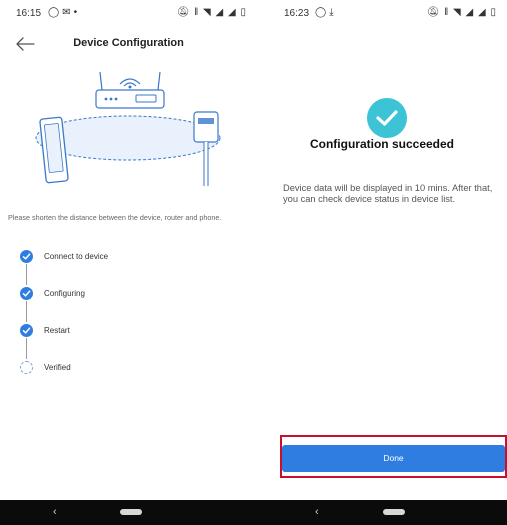 Image resolution: width=507 pixels, height=525 pixels. I want to click on step-label: Connect to device, so click(76, 256).